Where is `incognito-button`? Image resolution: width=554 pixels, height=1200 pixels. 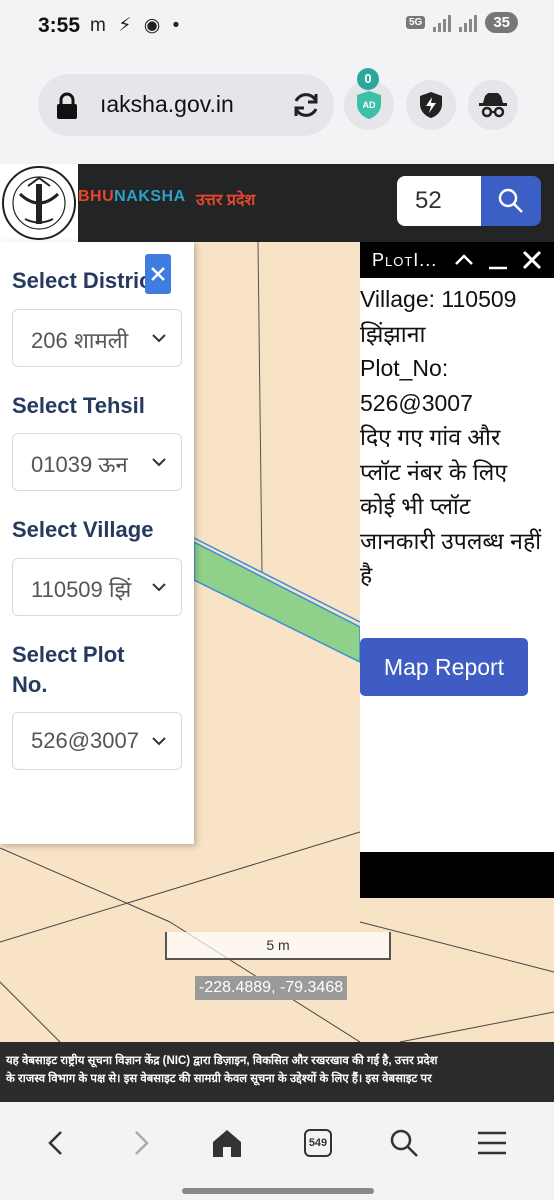
incognito-button is located at coordinates (493, 105).